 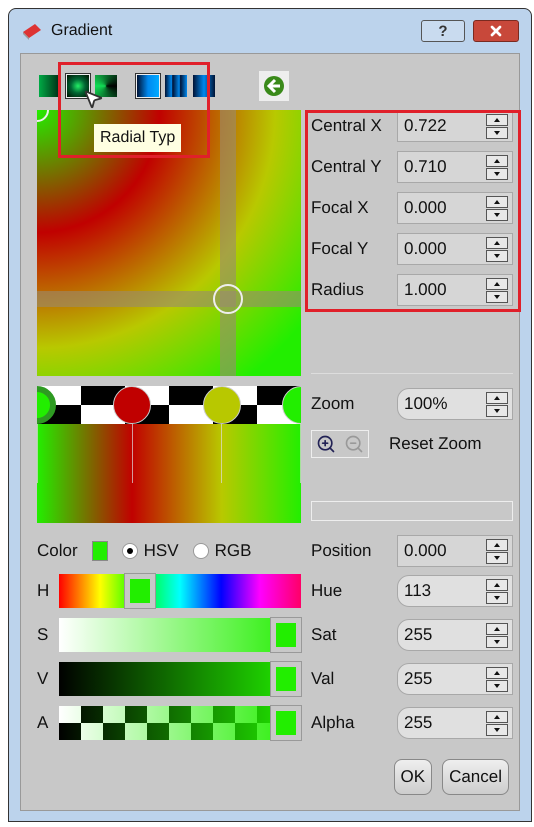 I want to click on dialog-button: Cancel, so click(x=475, y=777).